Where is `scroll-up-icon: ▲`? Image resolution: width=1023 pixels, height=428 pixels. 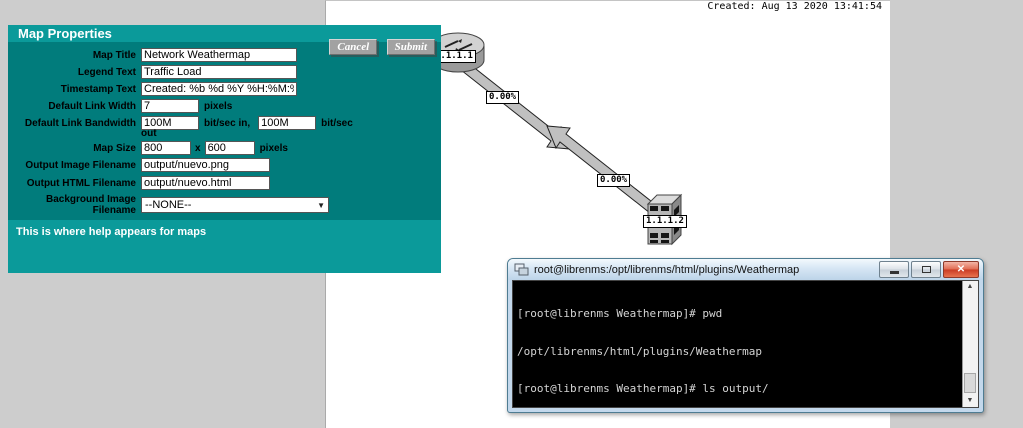
scroll-up-icon: ▲ is located at coordinates (970, 287).